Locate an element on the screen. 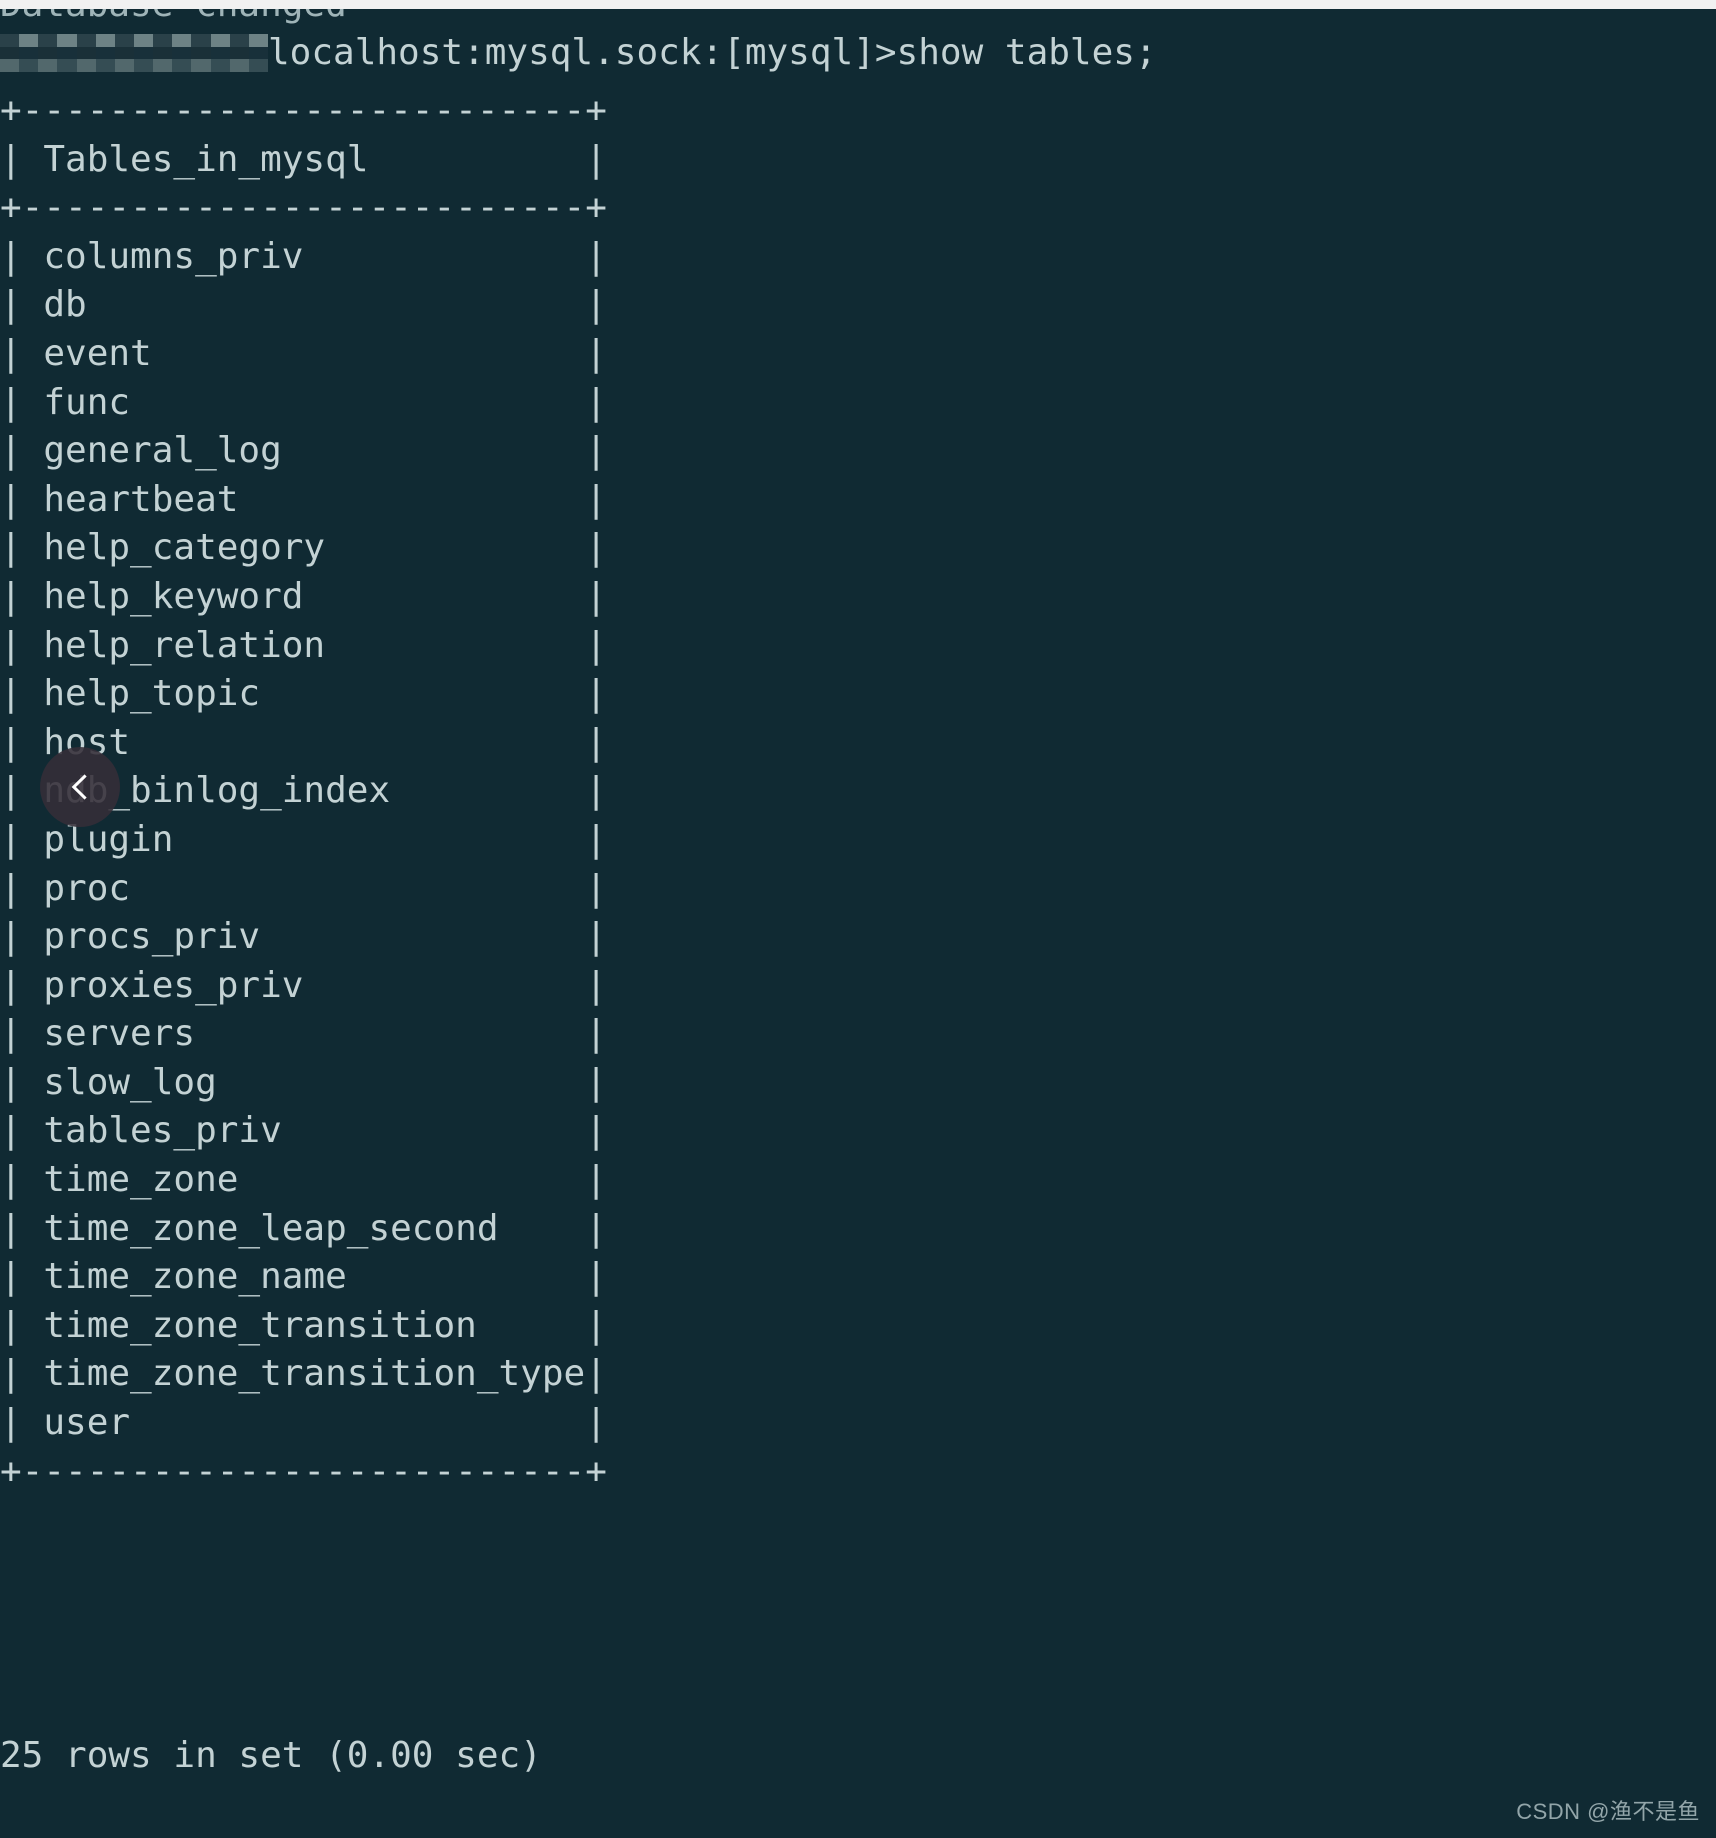 This screenshot has height=1838, width=1716. table-row: | help_keyword | is located at coordinates (303, 596).